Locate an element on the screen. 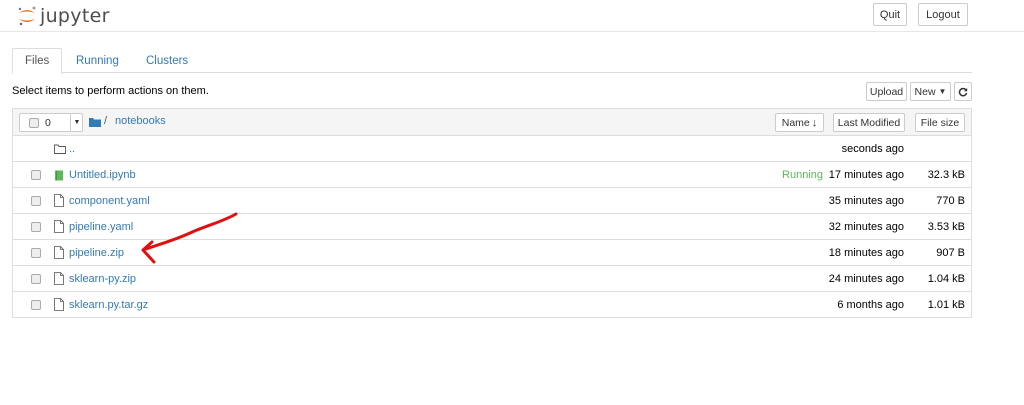  new-dropdown-button: New ▼ is located at coordinates (930, 91).